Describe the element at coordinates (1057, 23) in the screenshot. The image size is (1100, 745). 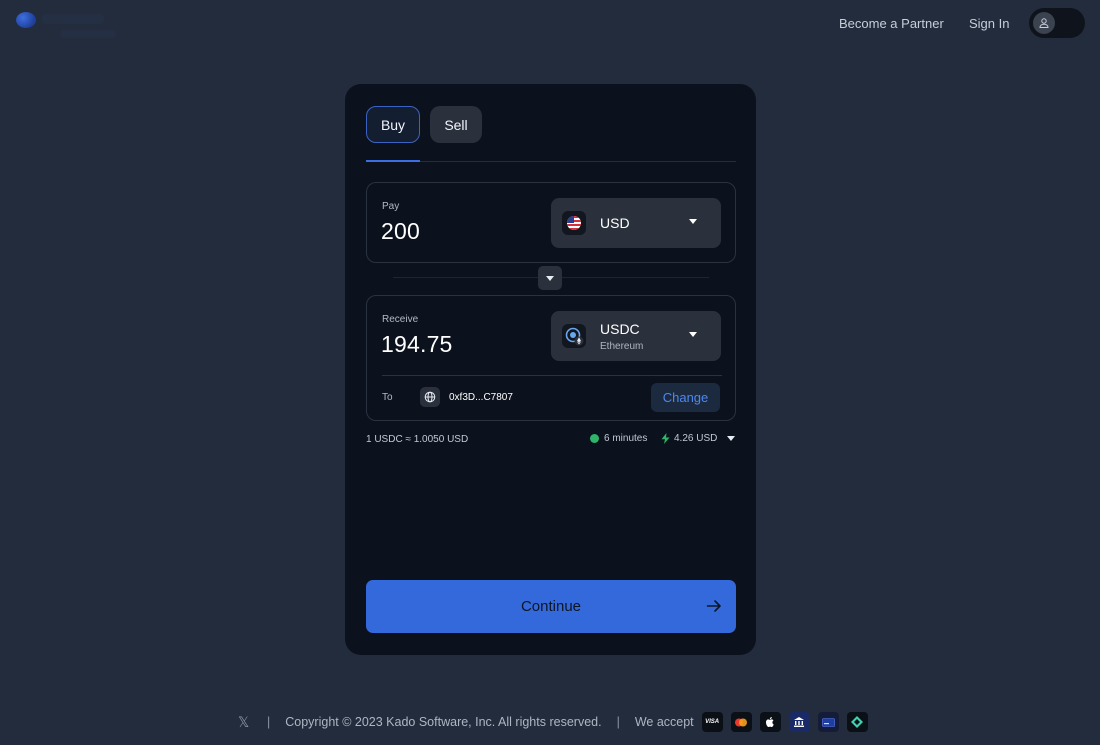
I see `account-menu-button` at that location.